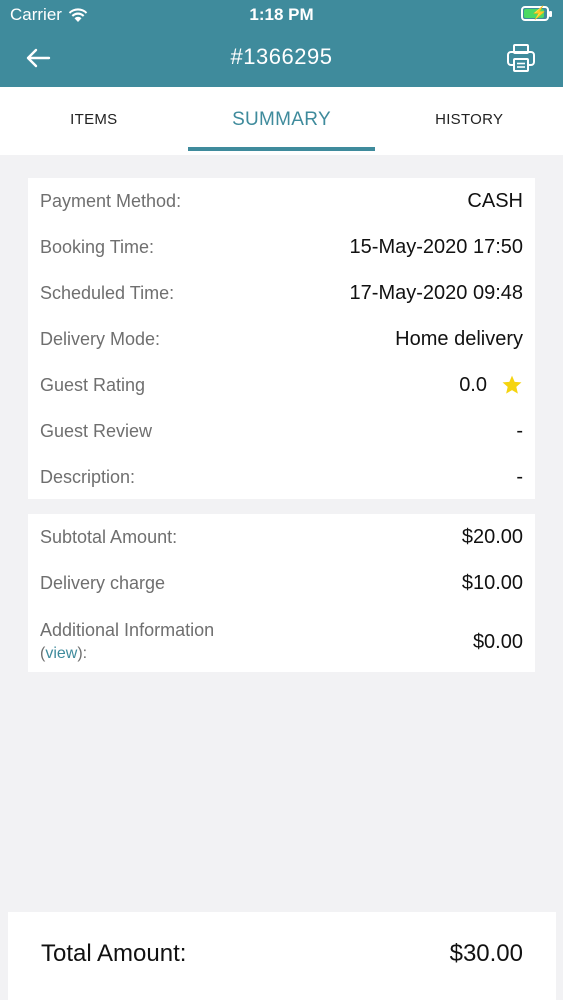  I want to click on subtotal-row: Subtotal Amount: $20.00, so click(281, 537).